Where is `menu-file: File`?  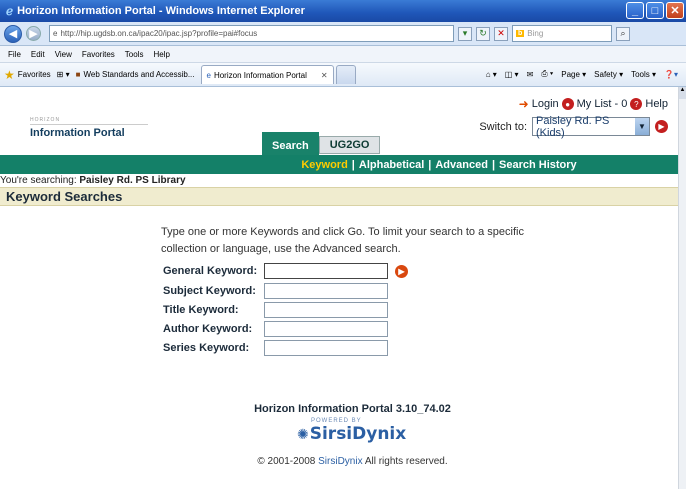
menu-file: File is located at coordinates (14, 54).